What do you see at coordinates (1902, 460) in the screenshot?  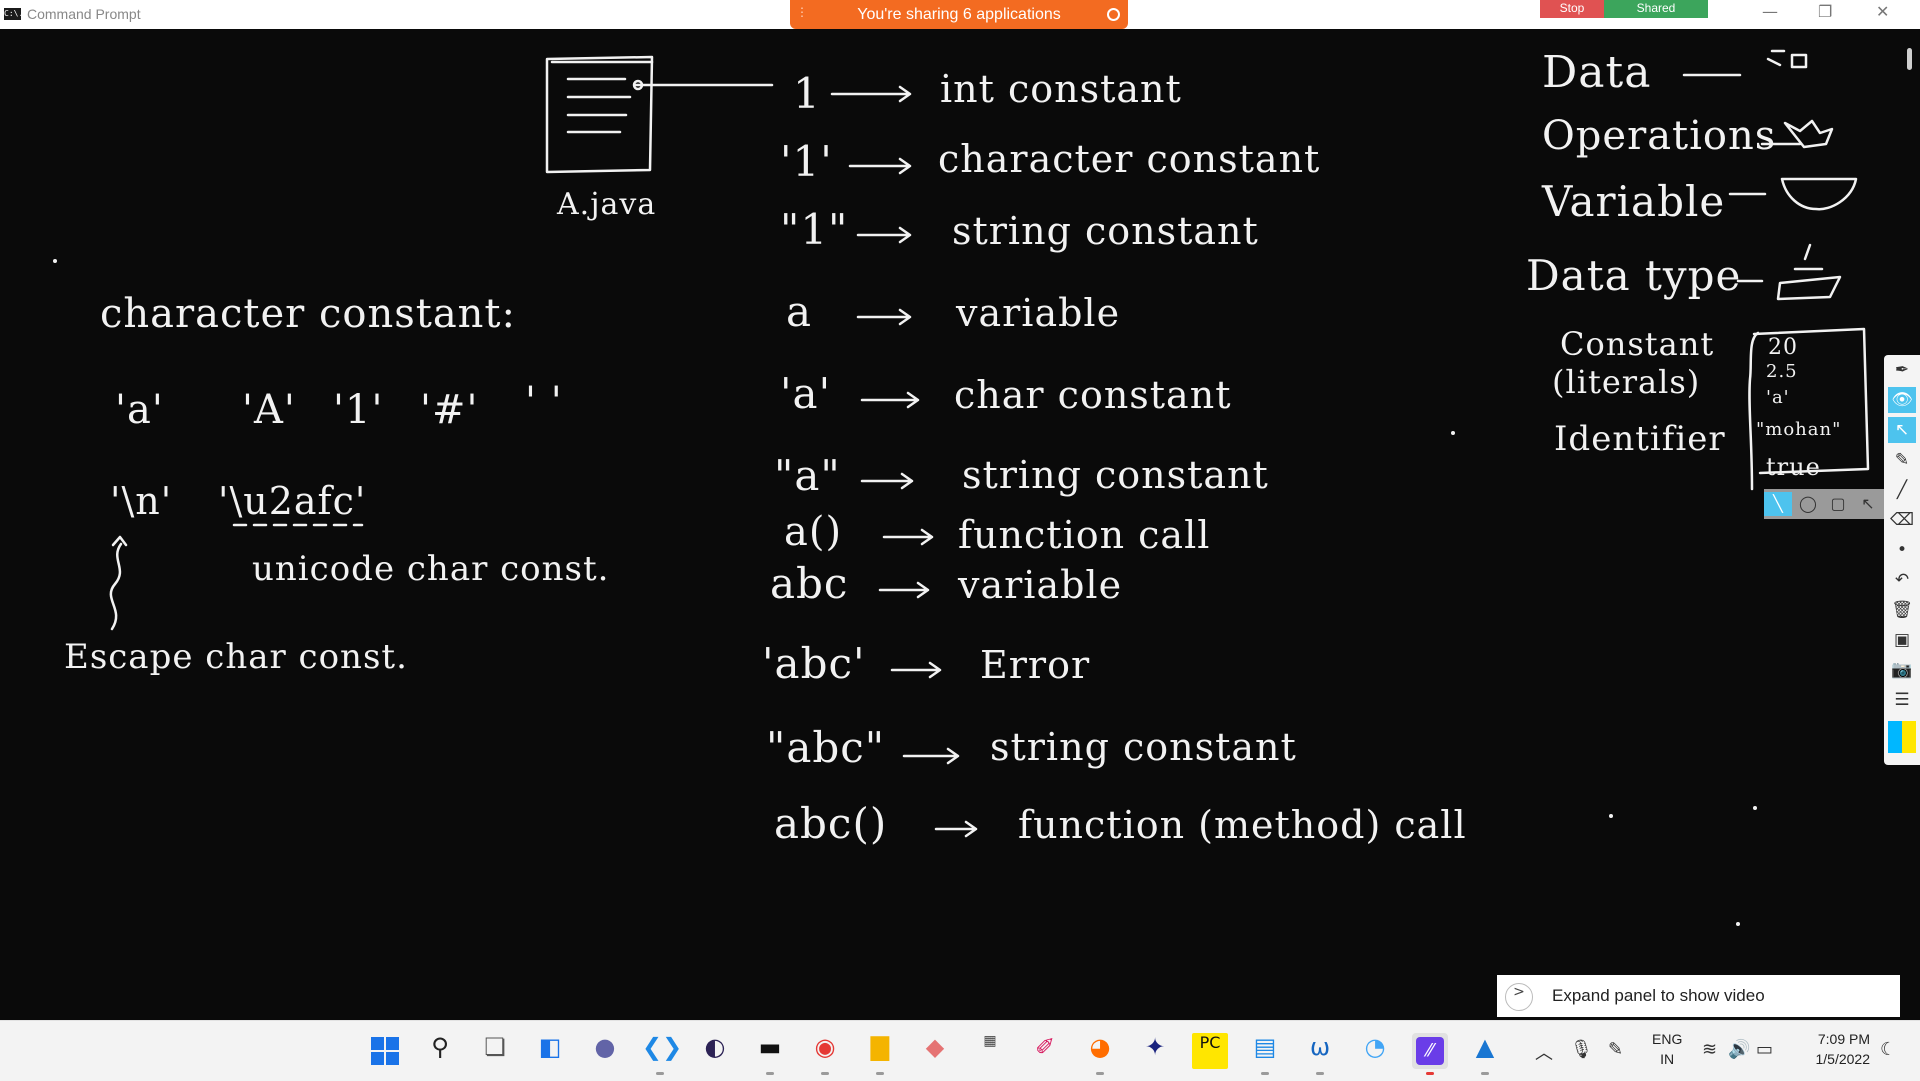 I see `highlighter-icon: ✎` at bounding box center [1902, 460].